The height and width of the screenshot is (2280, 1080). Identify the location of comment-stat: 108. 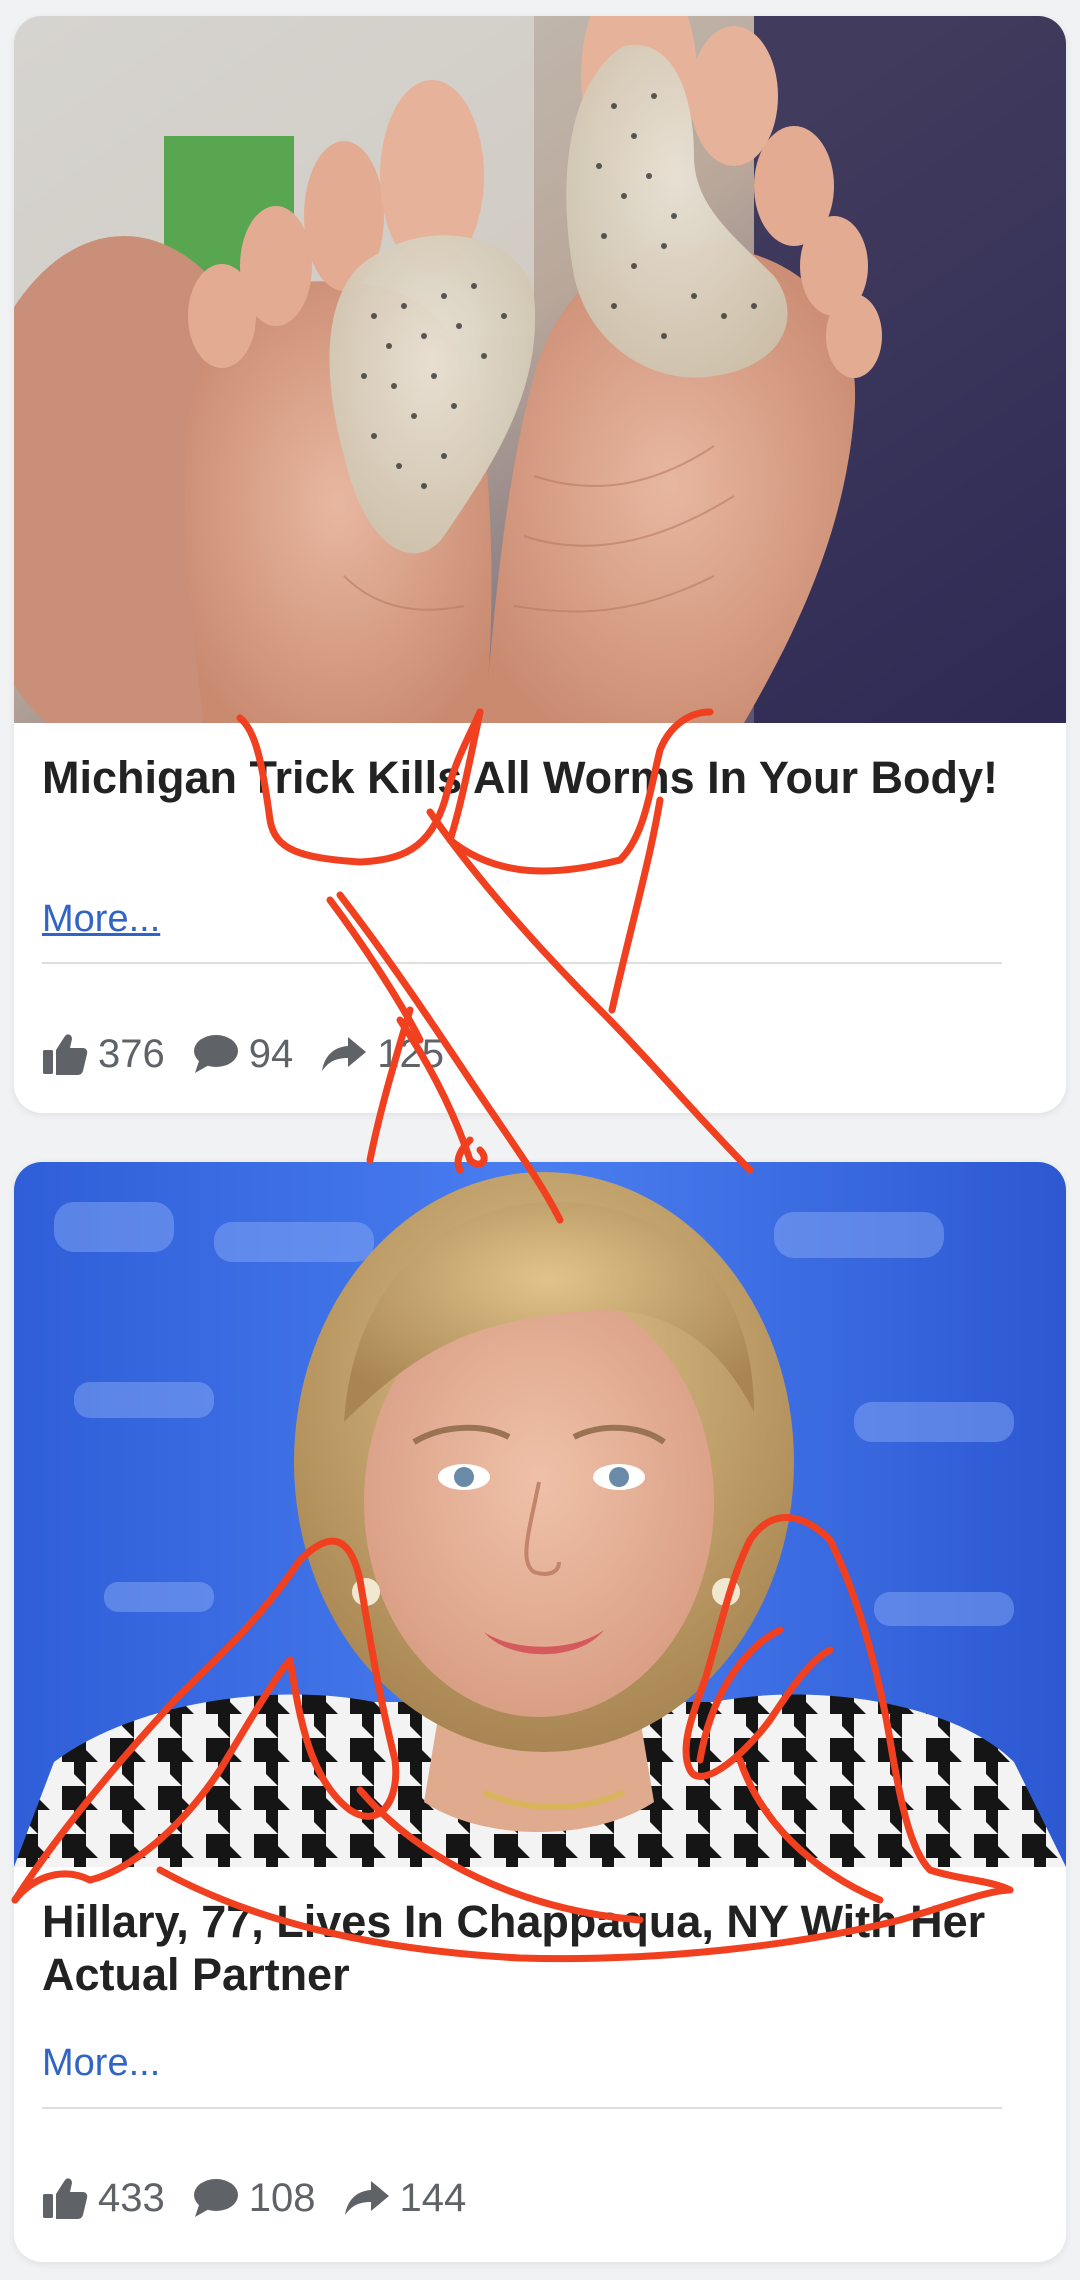
(254, 2198).